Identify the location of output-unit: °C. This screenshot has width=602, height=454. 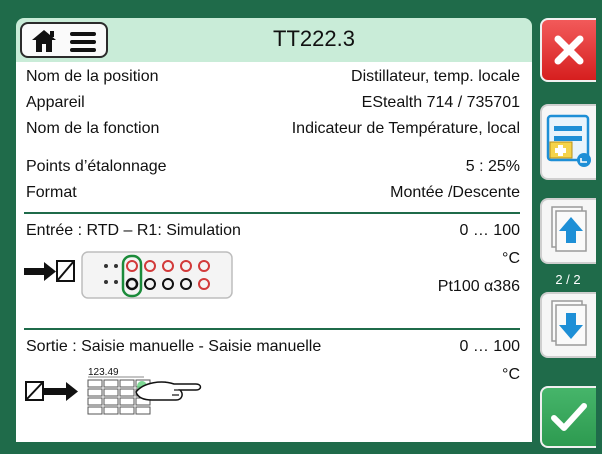
(511, 374).